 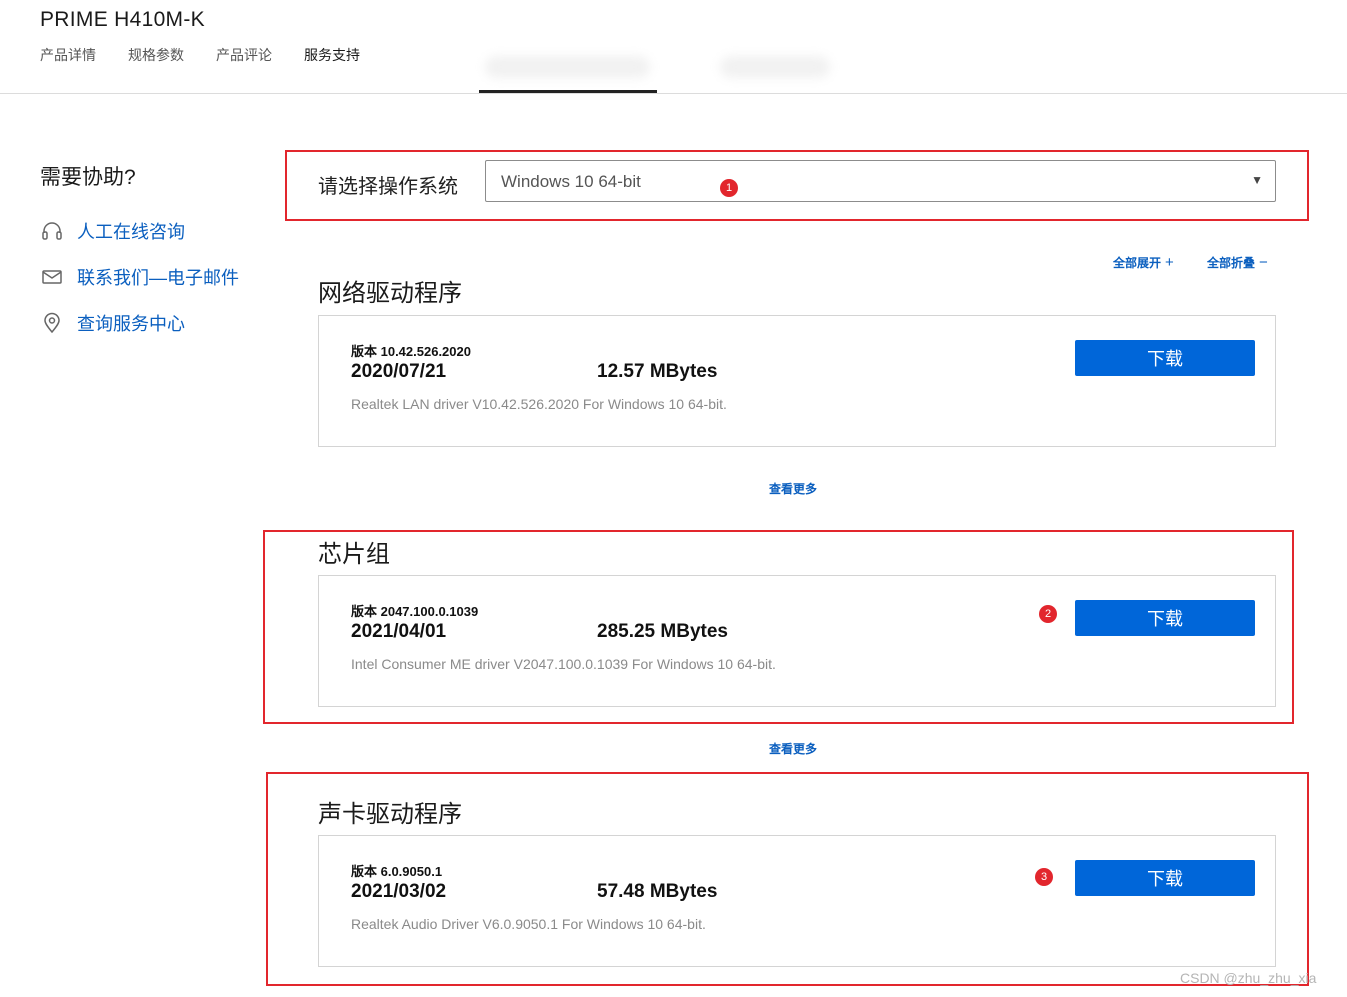 I want to click on driver-date: 2020/07/21, so click(x=399, y=371).